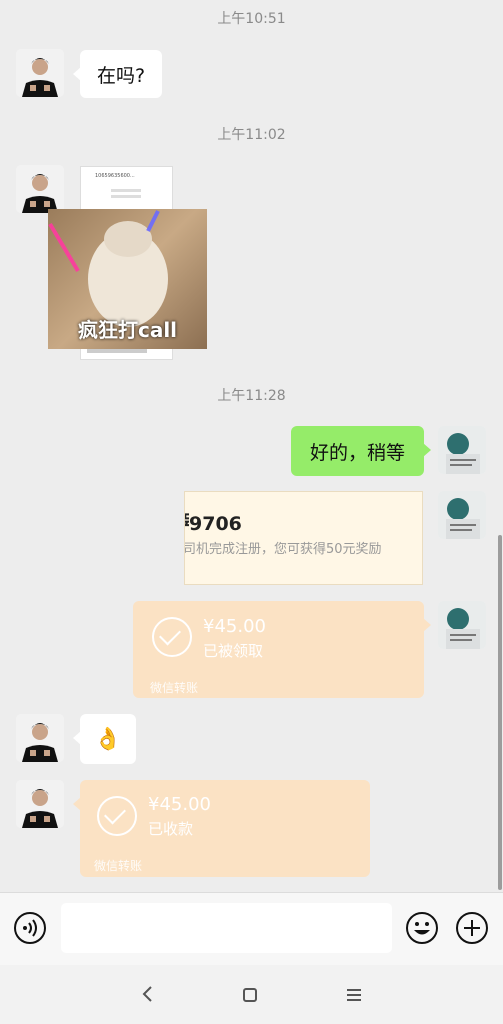 The width and height of the screenshot is (503, 1024). Describe the element at coordinates (30, 928) in the screenshot. I see `voice-icon` at that location.